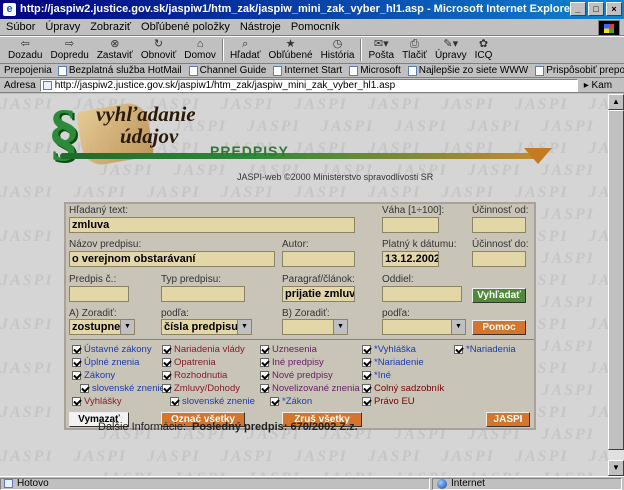 This screenshot has height=490, width=624. I want to click on refresh-button: ↻ Obnoviť, so click(158, 50).